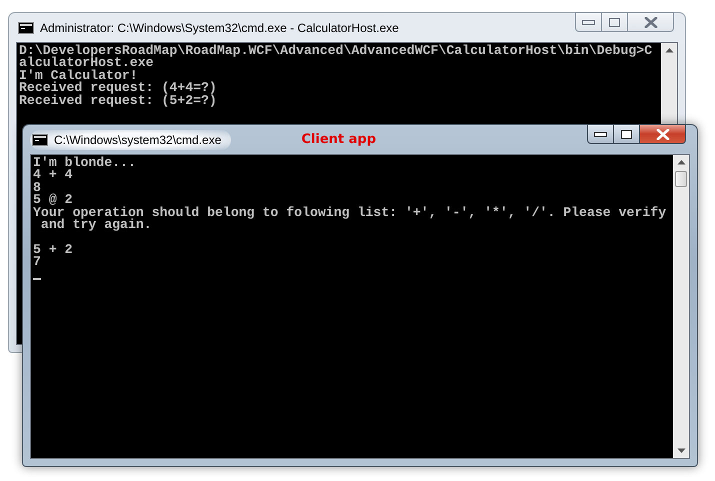  I want to click on console-line: 5 + 2, so click(53, 250).